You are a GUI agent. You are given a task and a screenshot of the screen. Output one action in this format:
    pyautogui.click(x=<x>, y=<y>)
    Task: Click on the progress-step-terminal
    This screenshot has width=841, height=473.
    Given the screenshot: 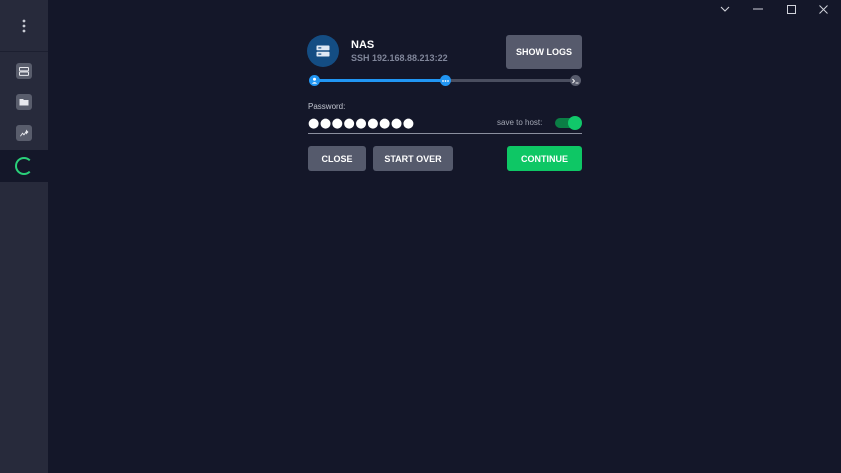 What is the action you would take?
    pyautogui.click(x=575, y=80)
    